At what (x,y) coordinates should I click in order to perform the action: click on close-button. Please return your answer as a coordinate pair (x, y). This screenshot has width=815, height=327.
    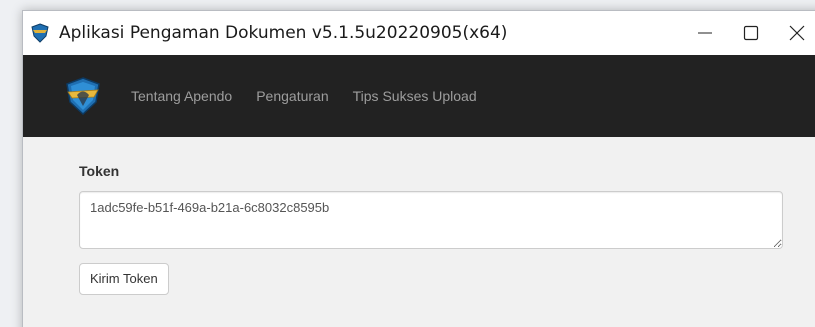
    Looking at the image, I should click on (794, 33).